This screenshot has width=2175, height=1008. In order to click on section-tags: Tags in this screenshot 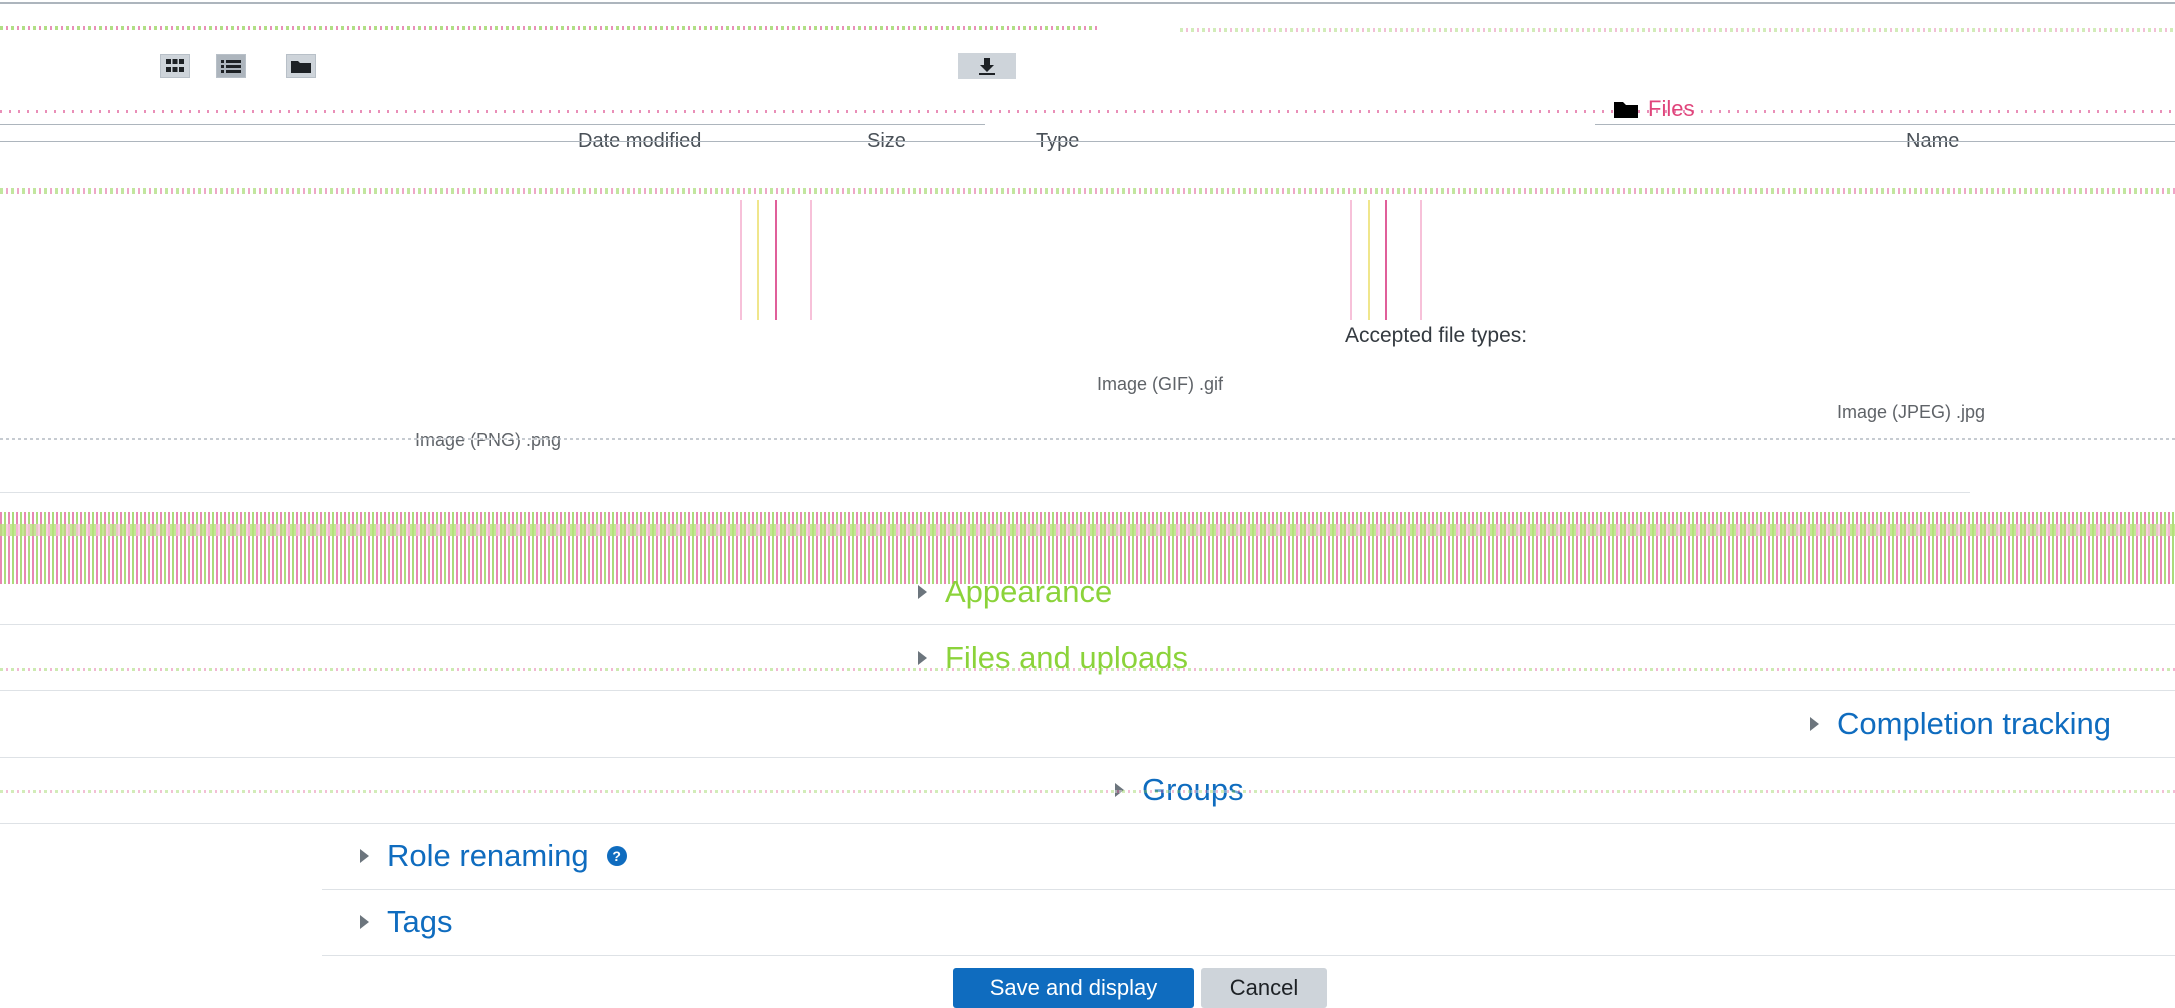, I will do `click(406, 922)`.